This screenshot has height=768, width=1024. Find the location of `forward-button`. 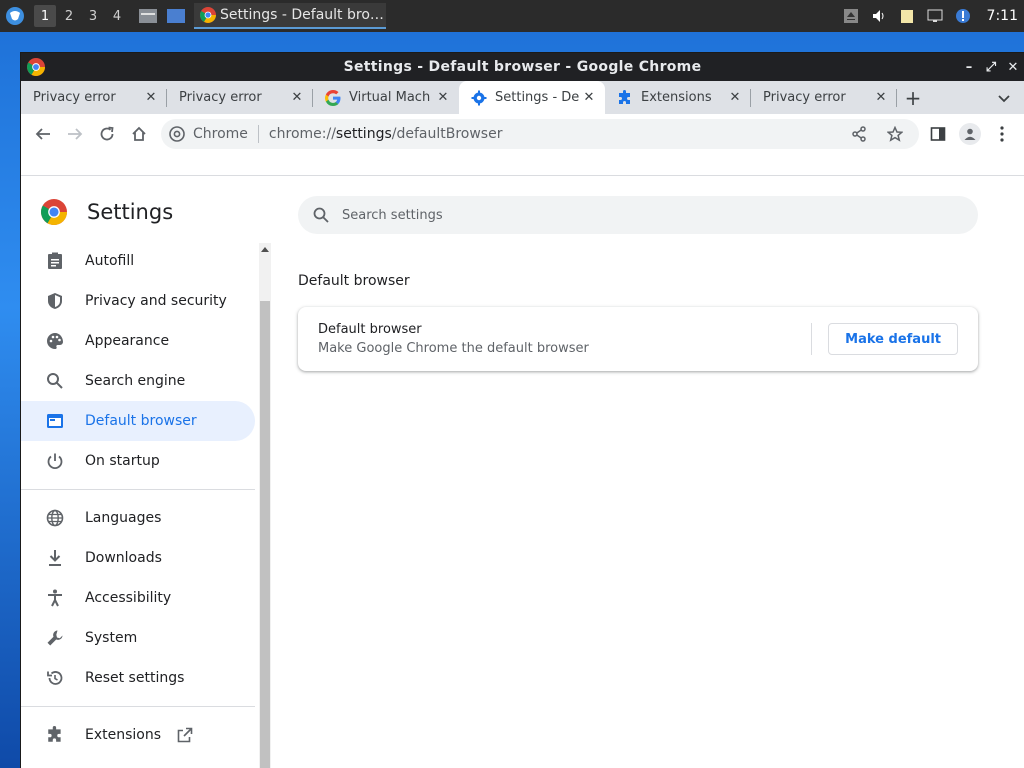

forward-button is located at coordinates (75, 134).